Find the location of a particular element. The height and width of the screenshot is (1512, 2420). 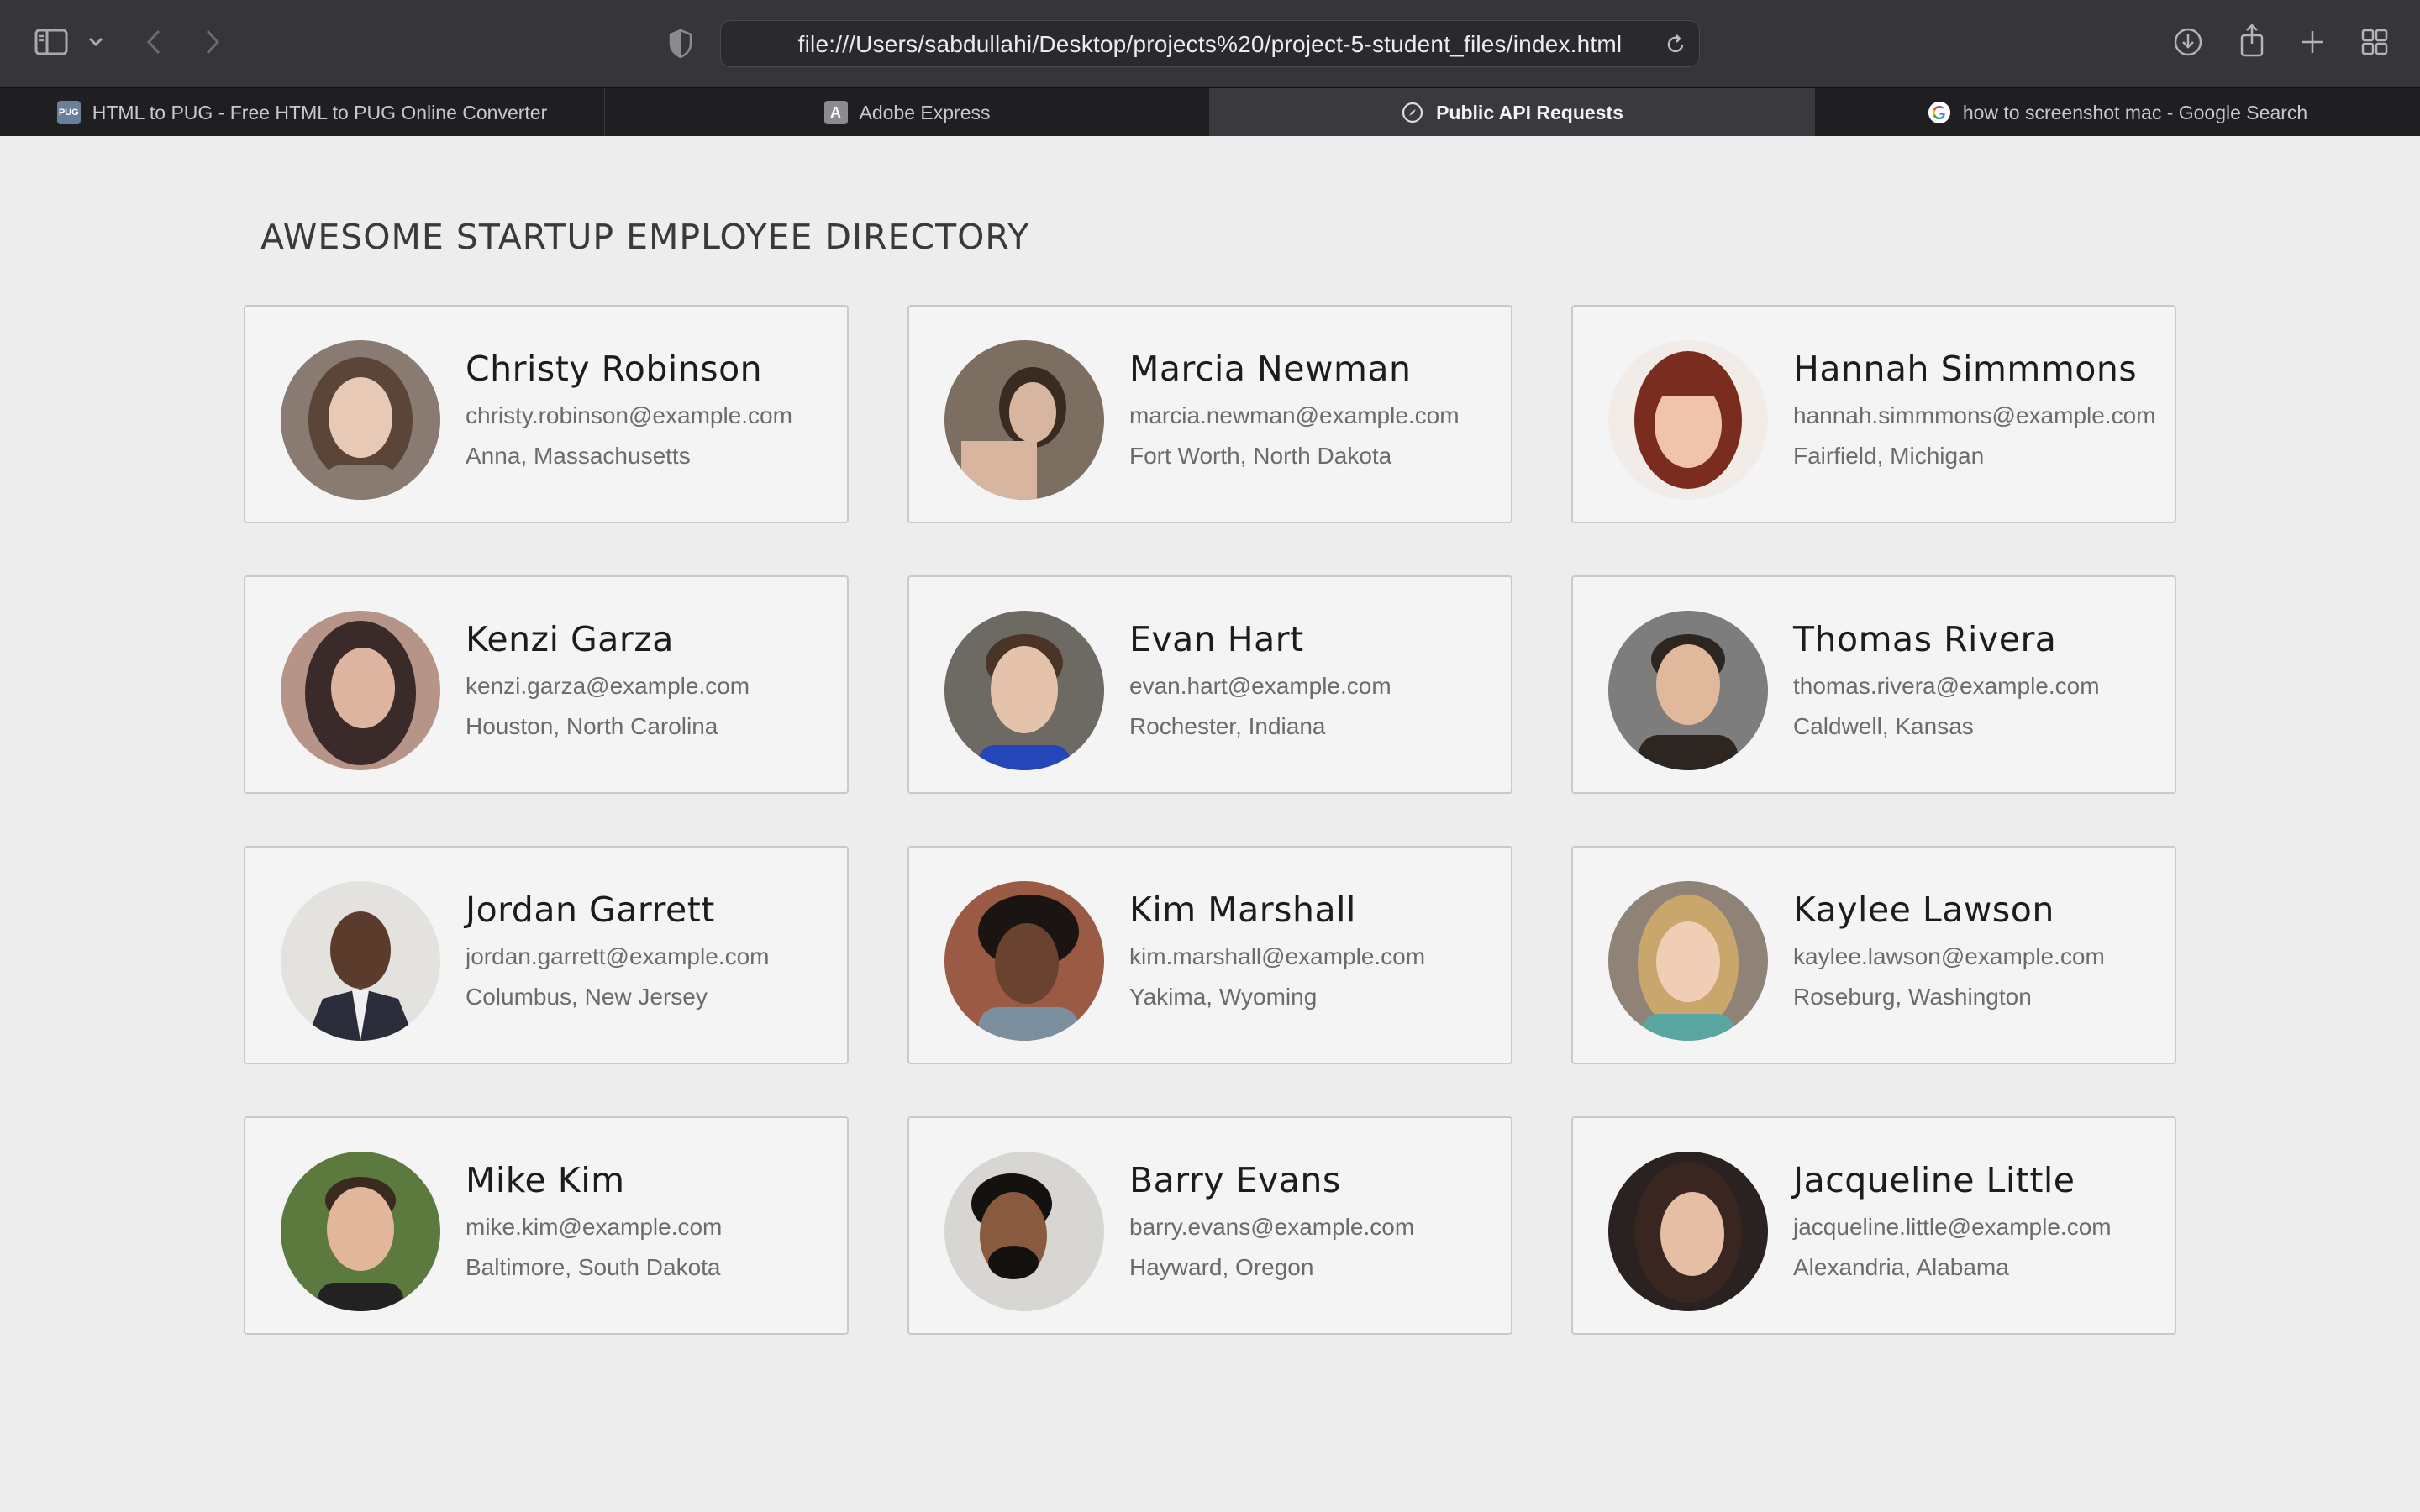

employee-email: hannah.simmmons@example.com is located at coordinates (1975, 415).